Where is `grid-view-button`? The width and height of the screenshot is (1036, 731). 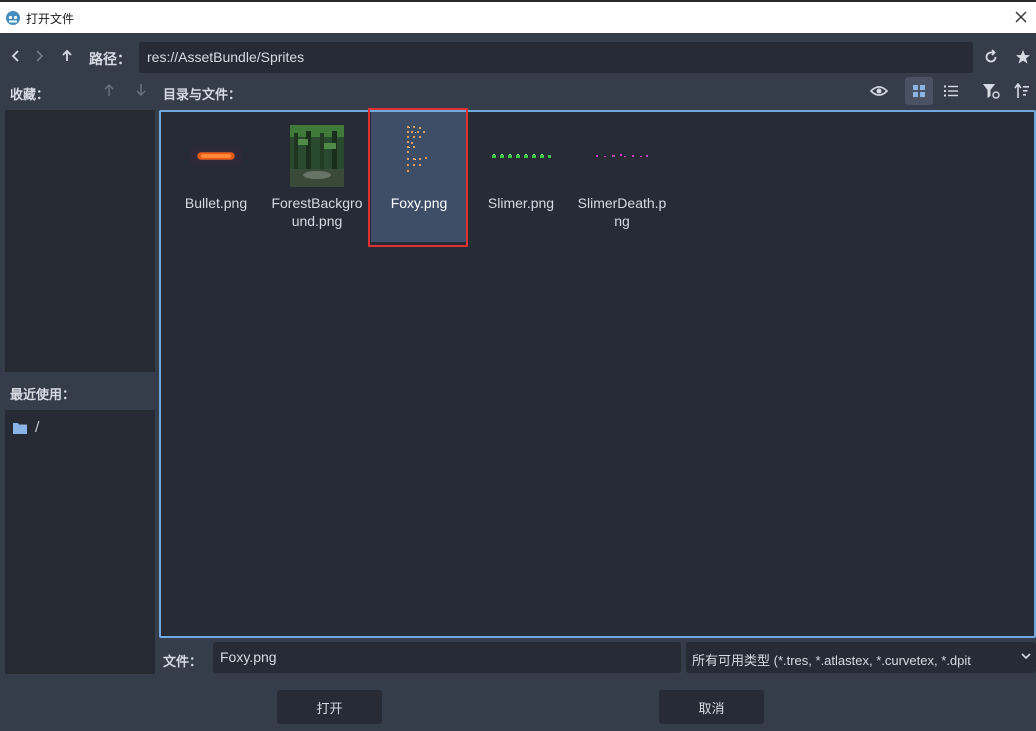
grid-view-button is located at coordinates (919, 91).